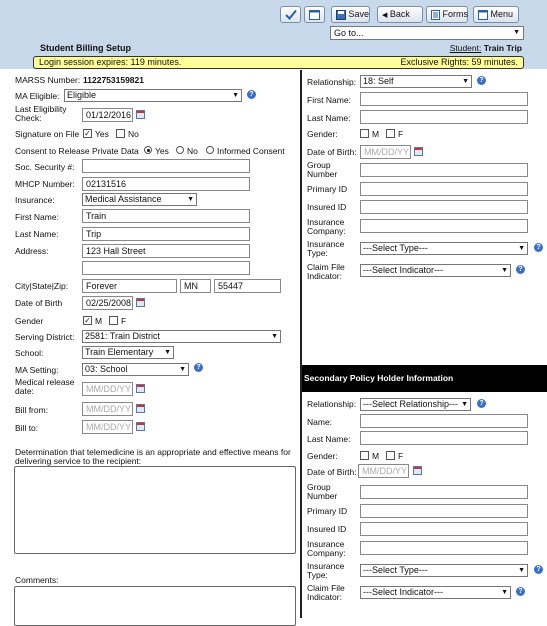 Image resolution: width=547 pixels, height=626 pixels. Describe the element at coordinates (32, 410) in the screenshot. I see `bill-from-label: Bill from:` at that location.